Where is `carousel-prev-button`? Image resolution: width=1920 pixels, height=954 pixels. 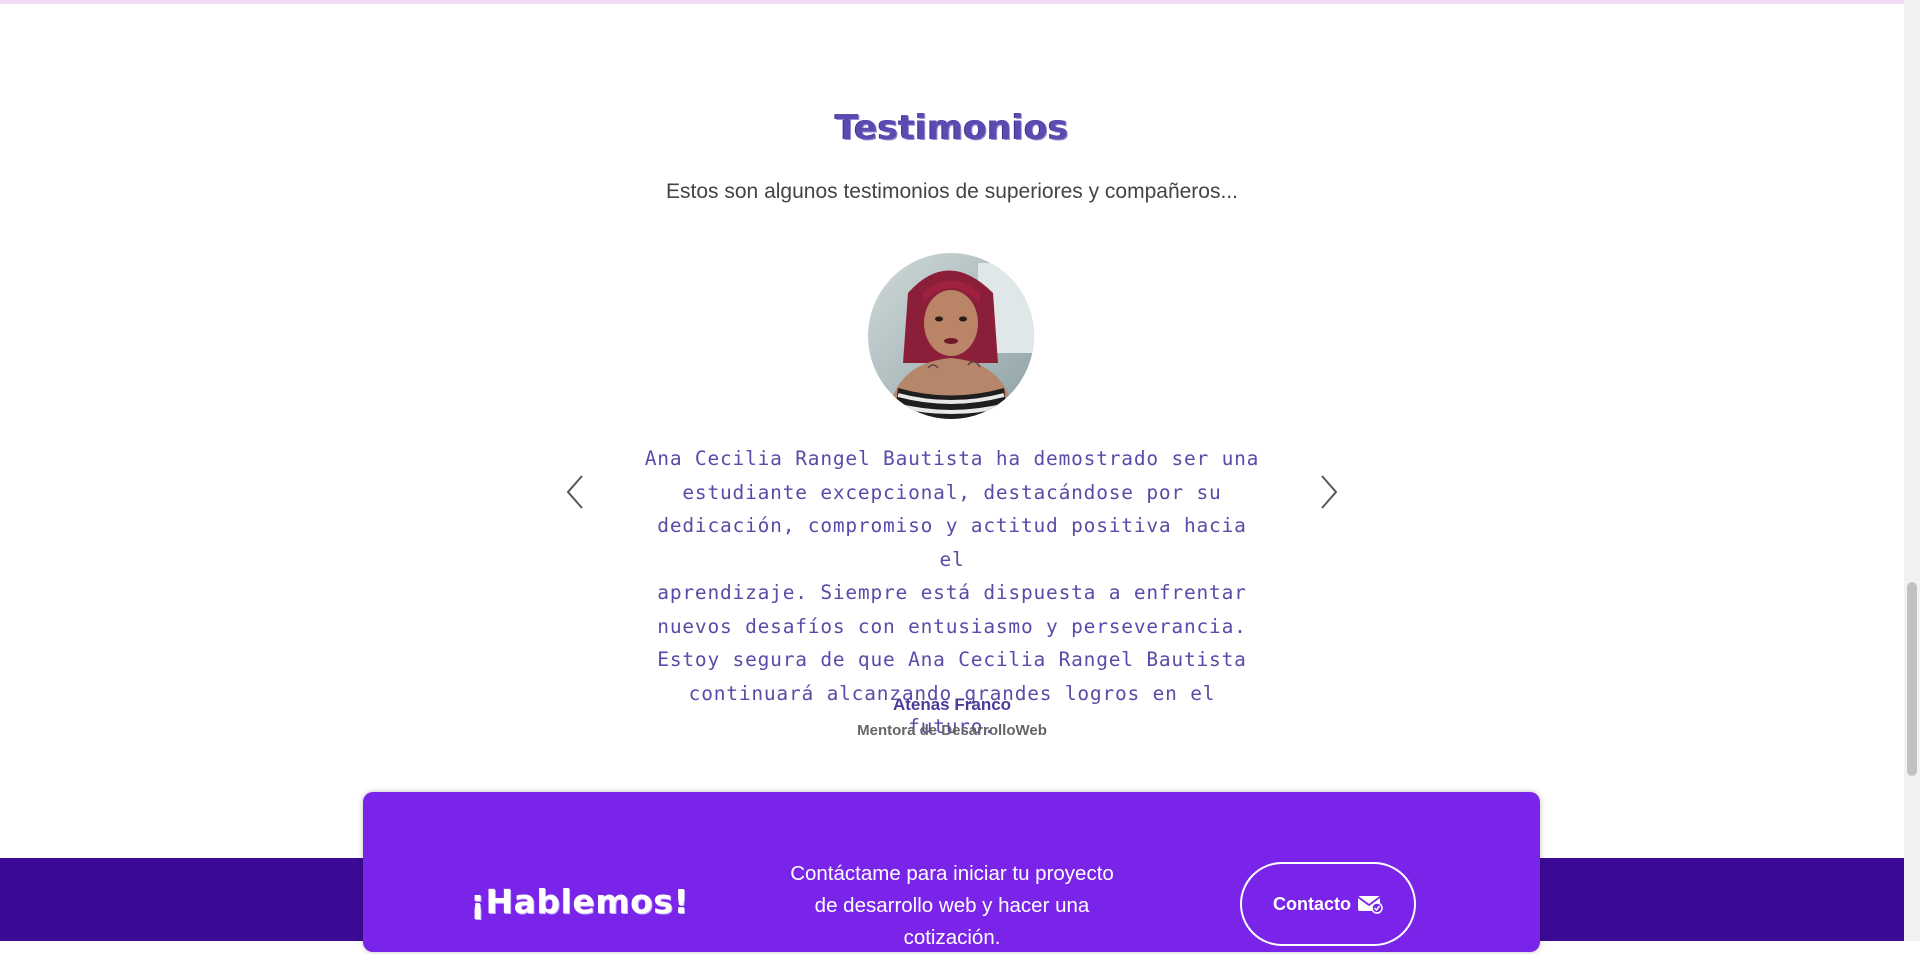 carousel-prev-button is located at coordinates (575, 492).